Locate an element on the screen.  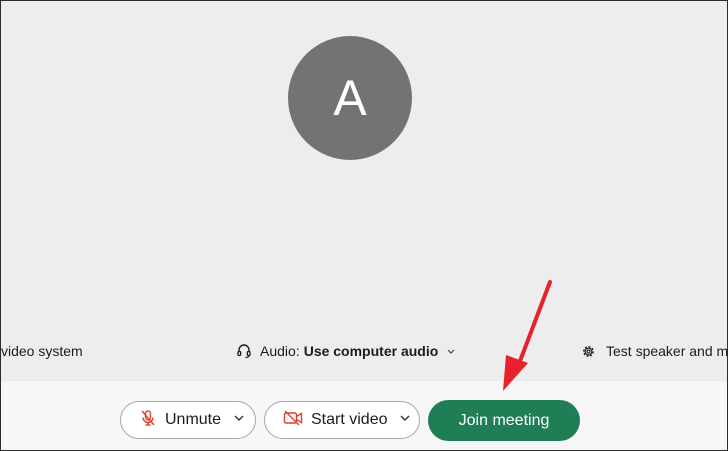
unmute-button: Unmute is located at coordinates (188, 420).